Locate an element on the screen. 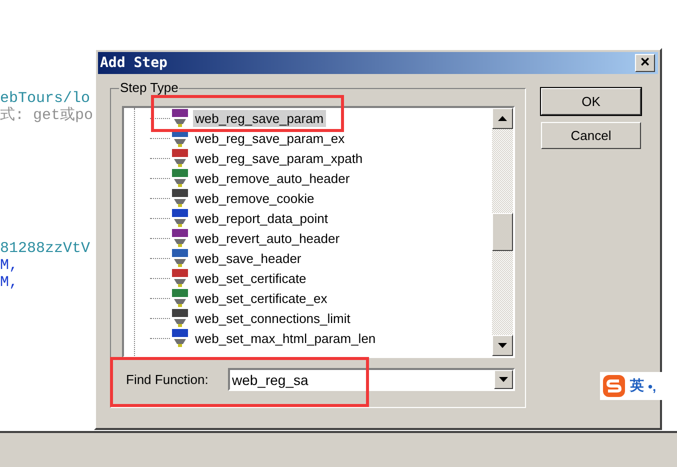 The width and height of the screenshot is (677, 467). scrollbar is located at coordinates (502, 232).